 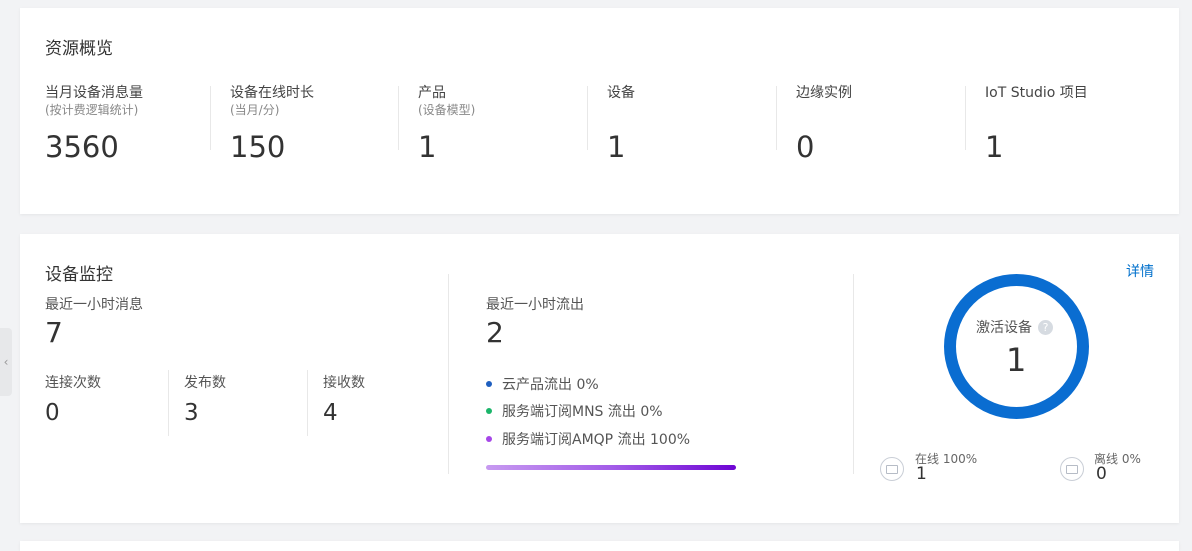 What do you see at coordinates (344, 383) in the screenshot?
I see `receive-count-label: 接收数` at bounding box center [344, 383].